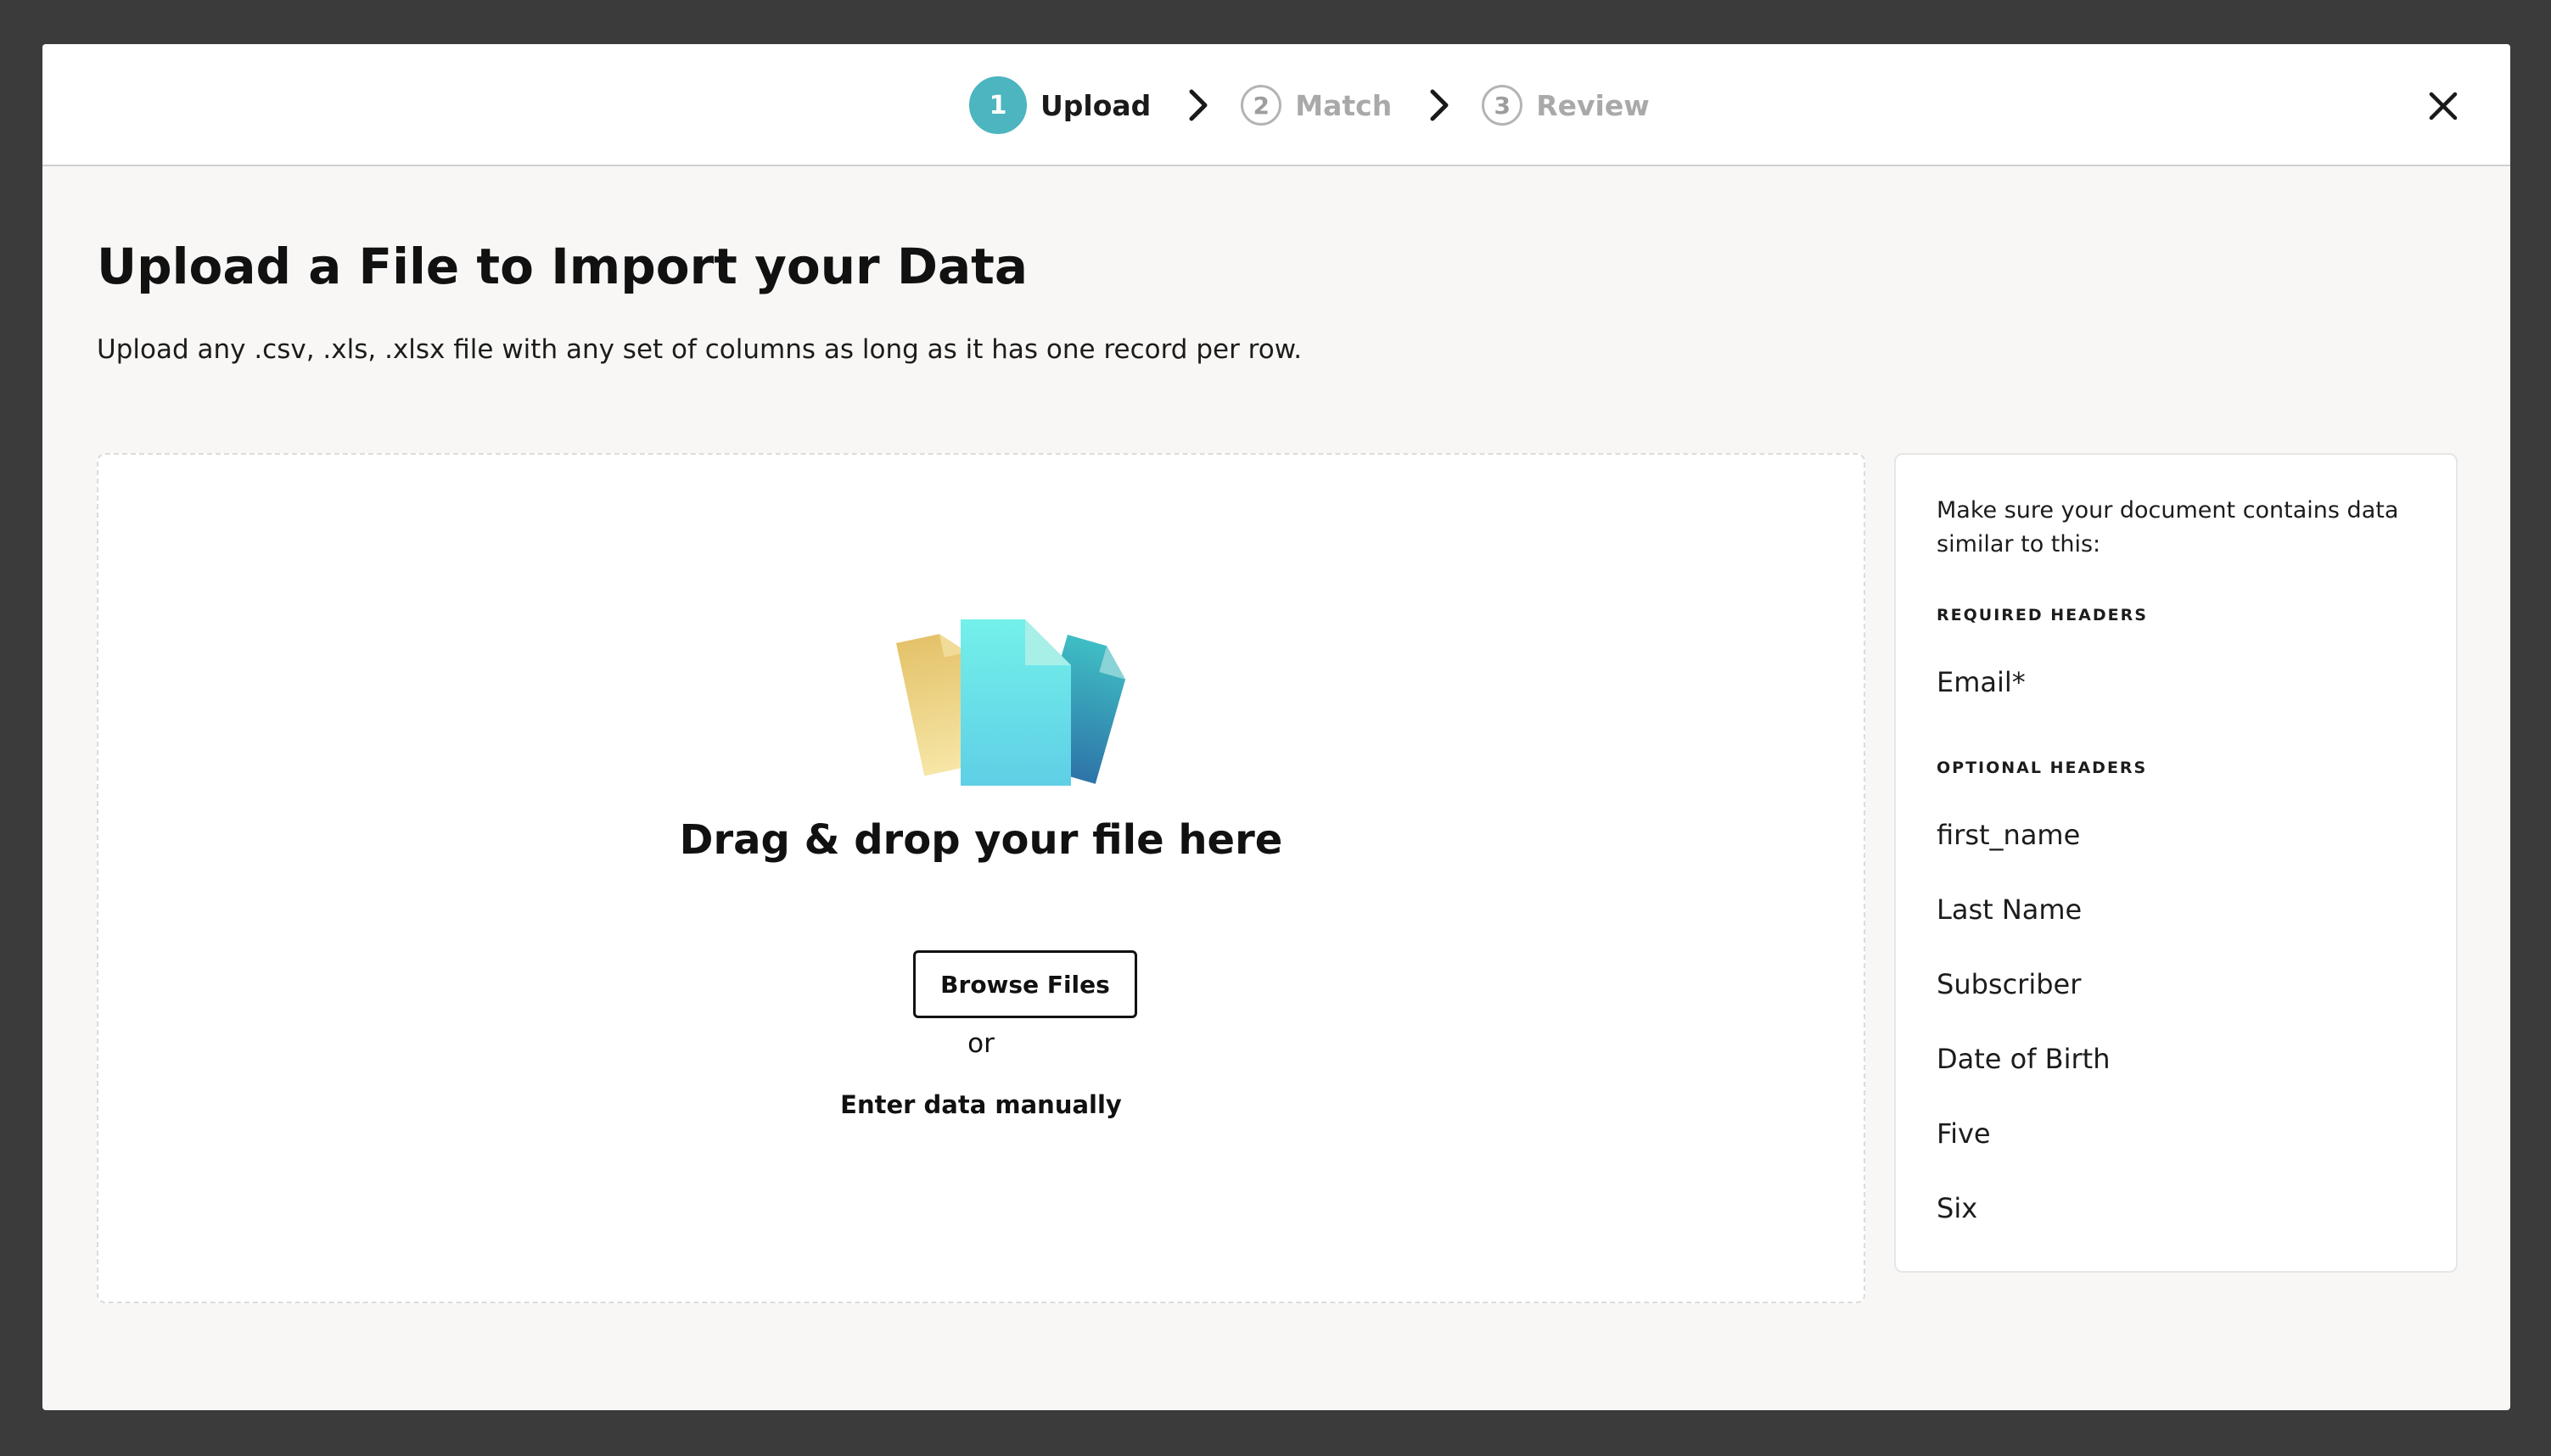  Describe the element at coordinates (2042, 768) in the screenshot. I see `optional-headers-label: OPTIONAL HEADERS` at that location.